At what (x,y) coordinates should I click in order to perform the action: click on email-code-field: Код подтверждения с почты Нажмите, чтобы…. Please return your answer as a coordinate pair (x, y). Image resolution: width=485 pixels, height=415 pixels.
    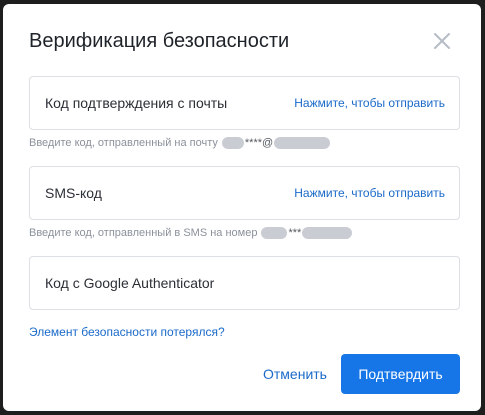
    Looking at the image, I should click on (244, 103).